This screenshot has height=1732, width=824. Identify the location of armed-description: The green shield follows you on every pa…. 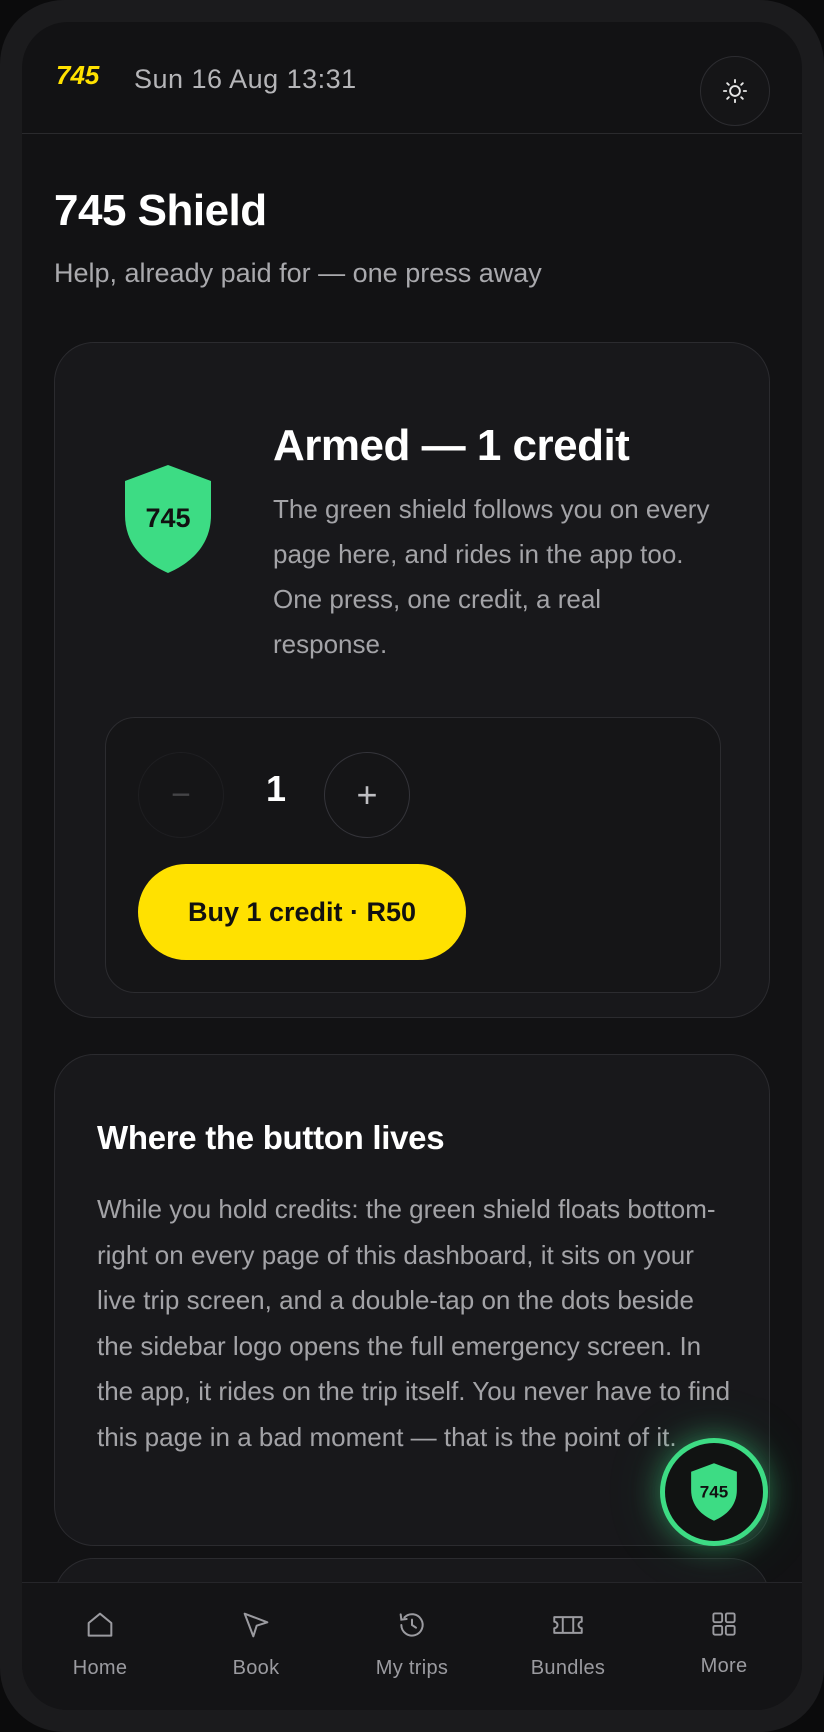
(491, 576).